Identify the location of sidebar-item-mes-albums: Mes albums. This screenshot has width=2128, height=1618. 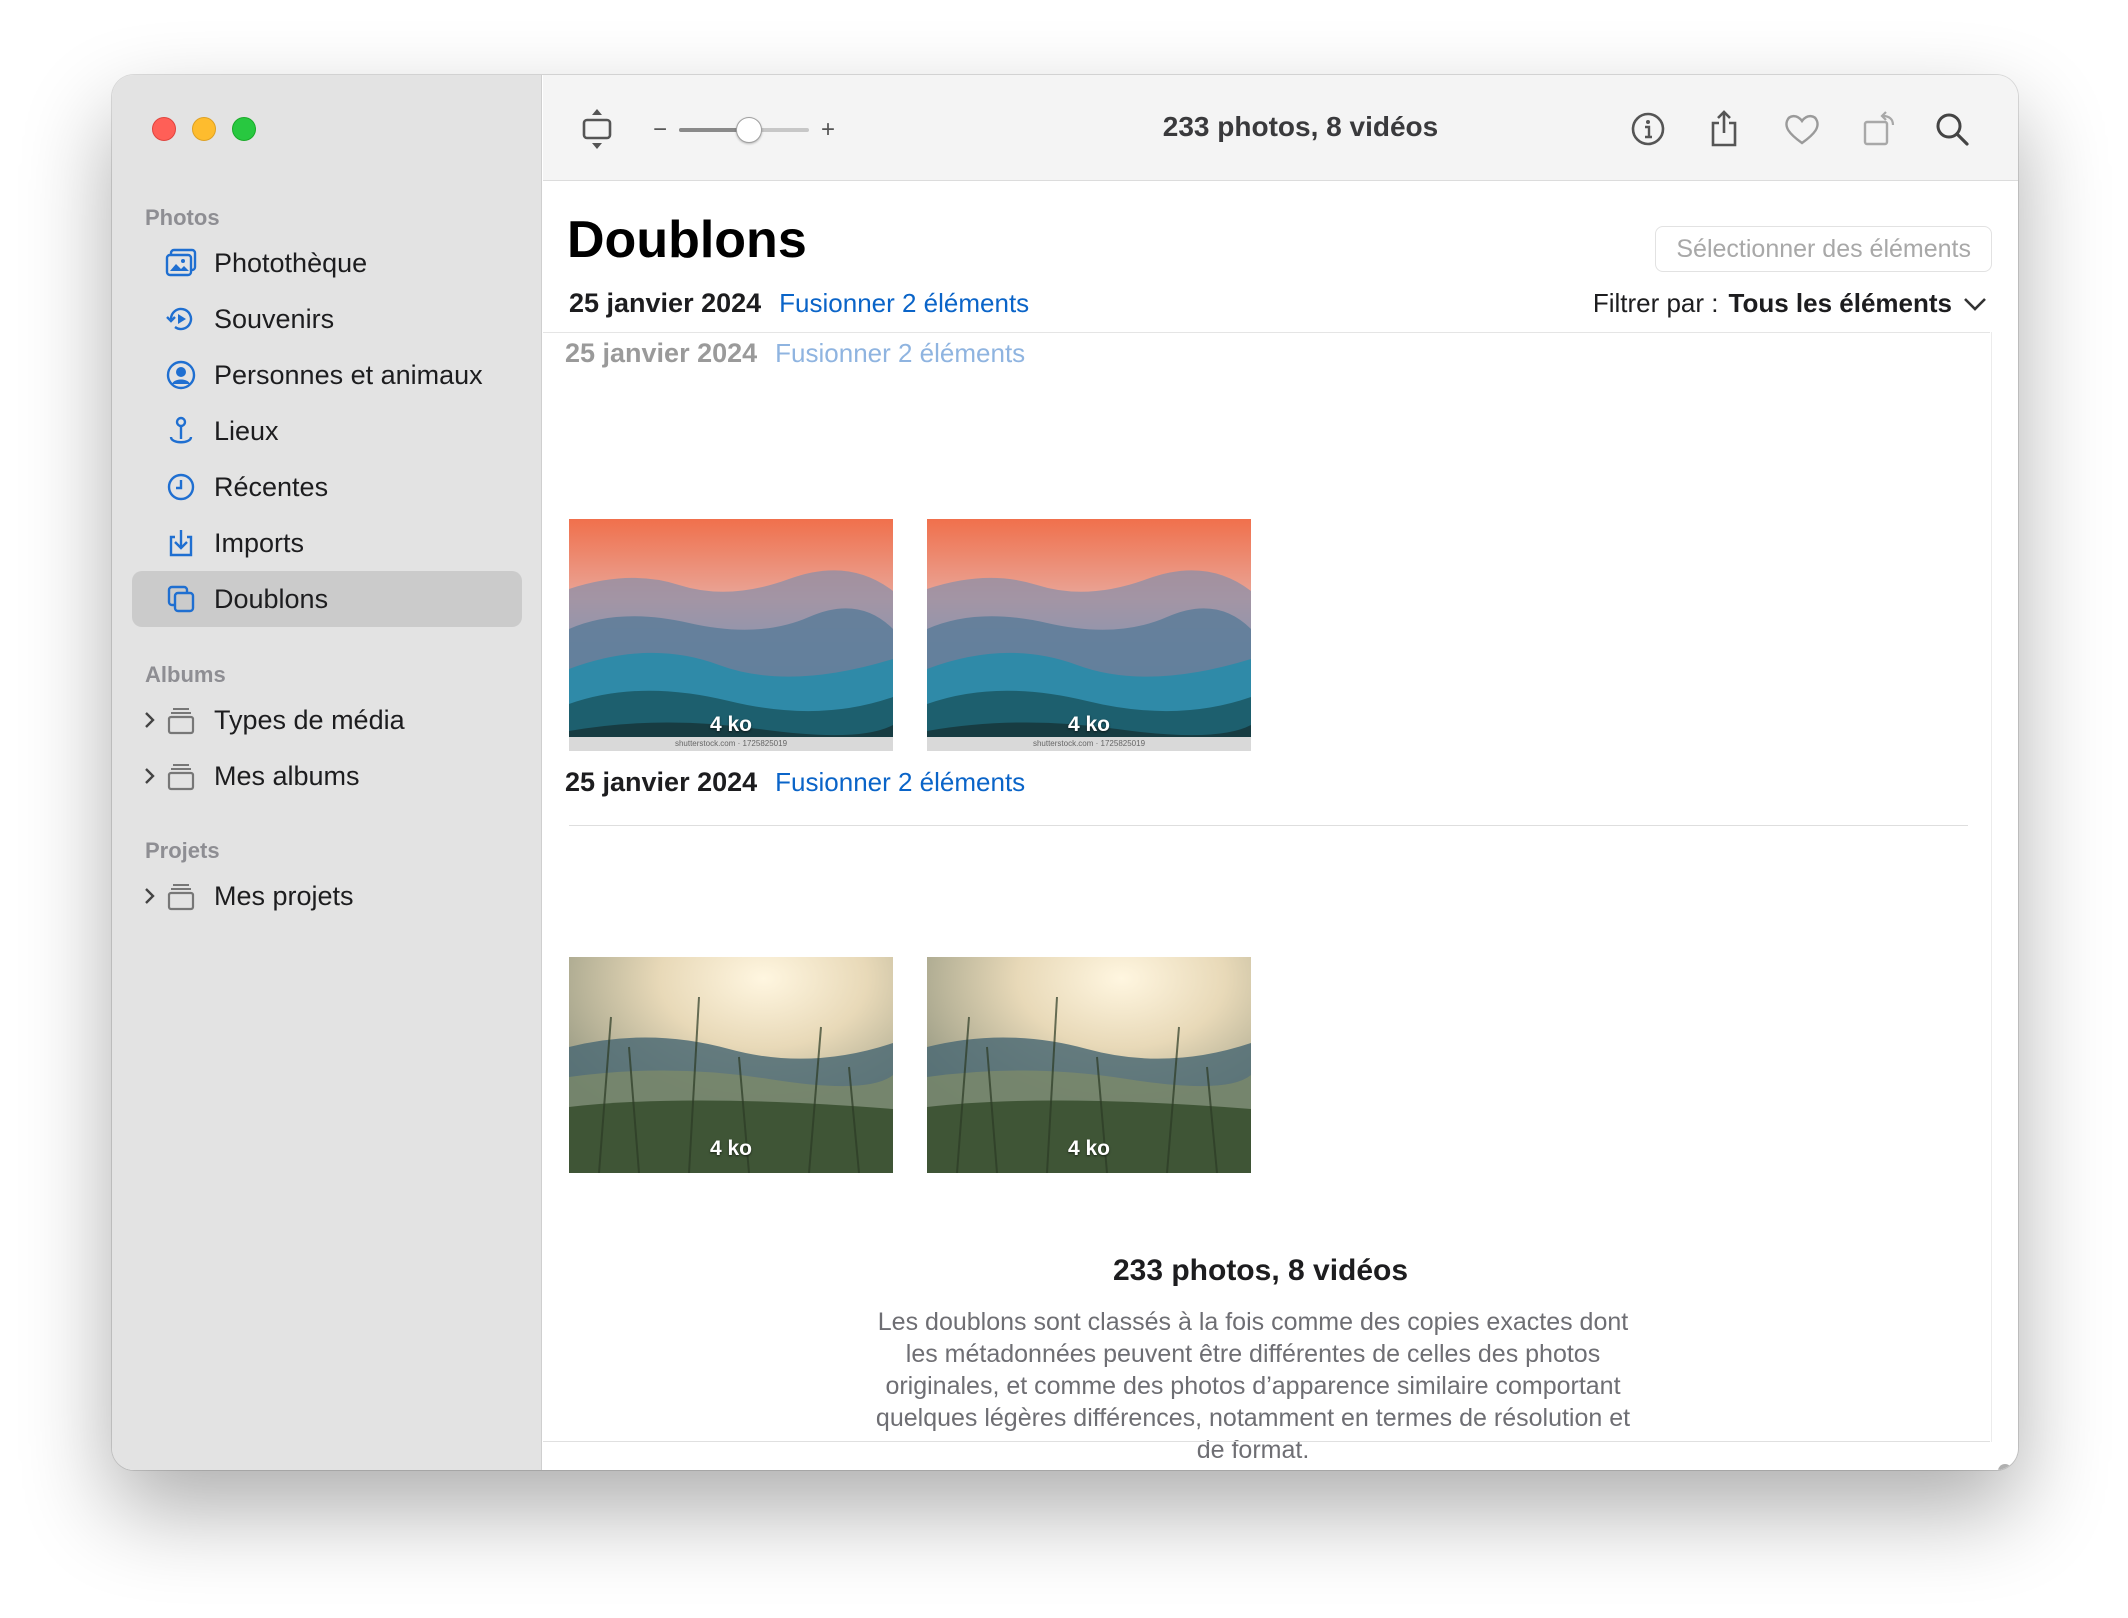
(327, 776).